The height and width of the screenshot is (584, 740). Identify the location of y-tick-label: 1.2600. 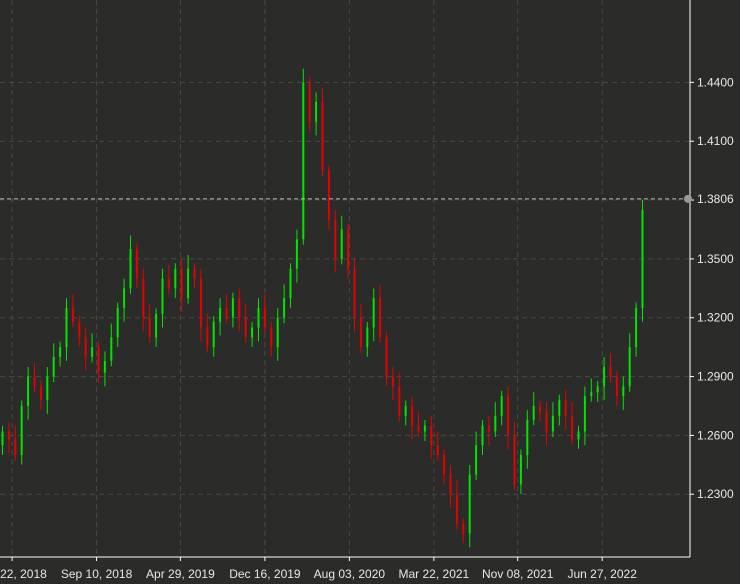
(715, 435).